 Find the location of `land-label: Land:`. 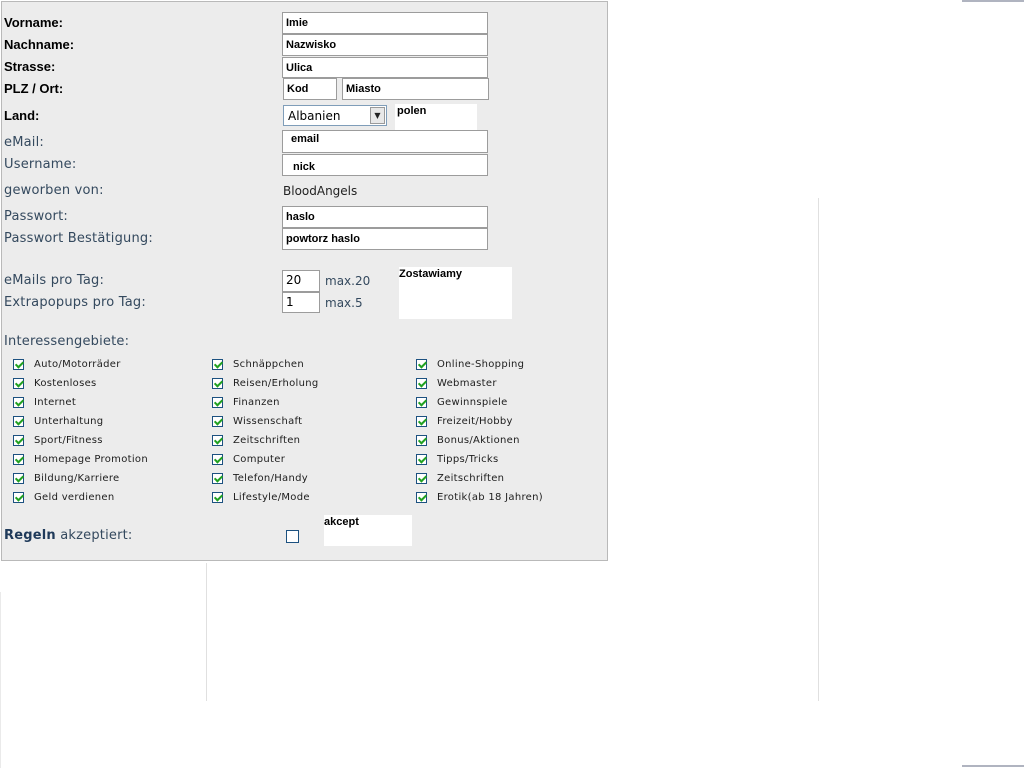

land-label: Land: is located at coordinates (22, 115).